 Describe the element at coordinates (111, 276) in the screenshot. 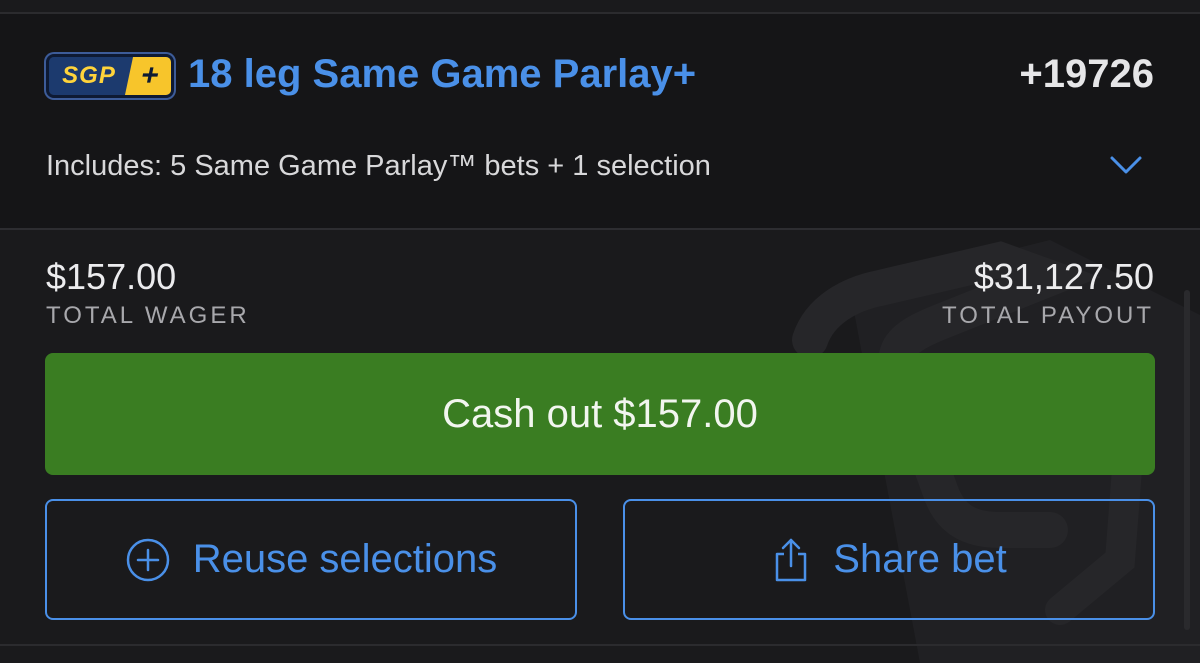

I see `total-wager-amount: $157.00` at that location.